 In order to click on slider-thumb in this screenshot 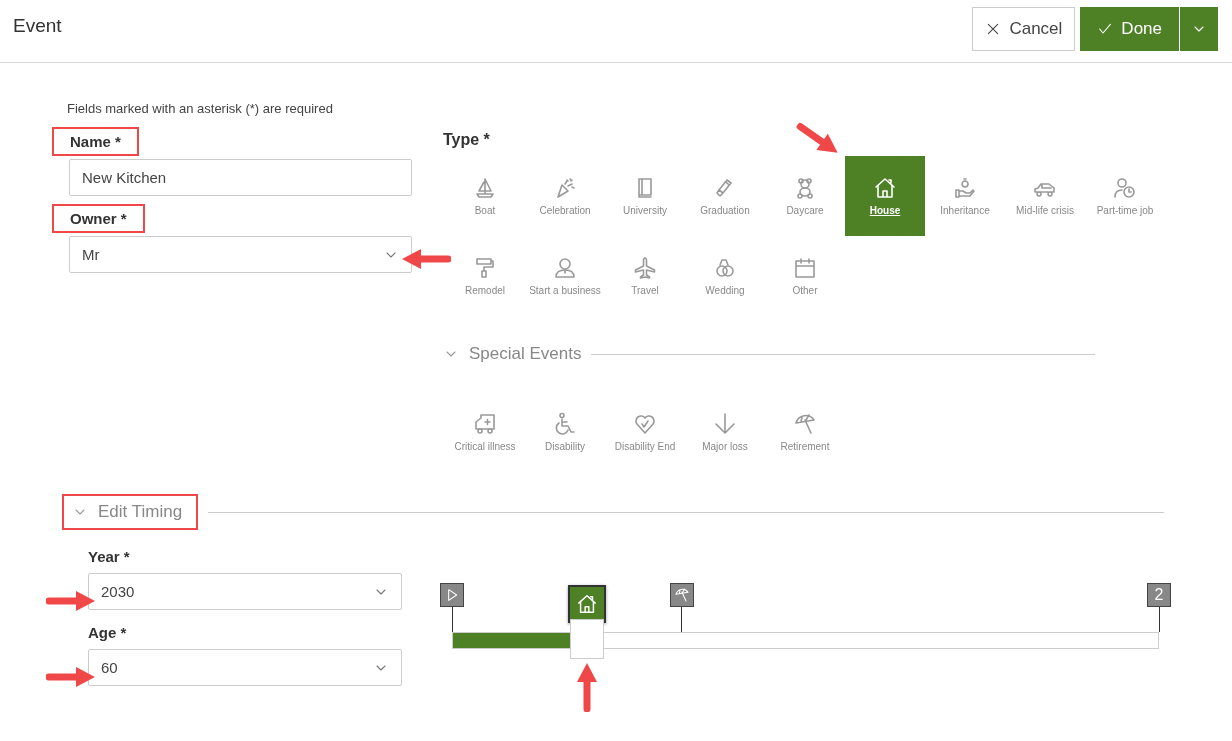, I will do `click(587, 639)`.